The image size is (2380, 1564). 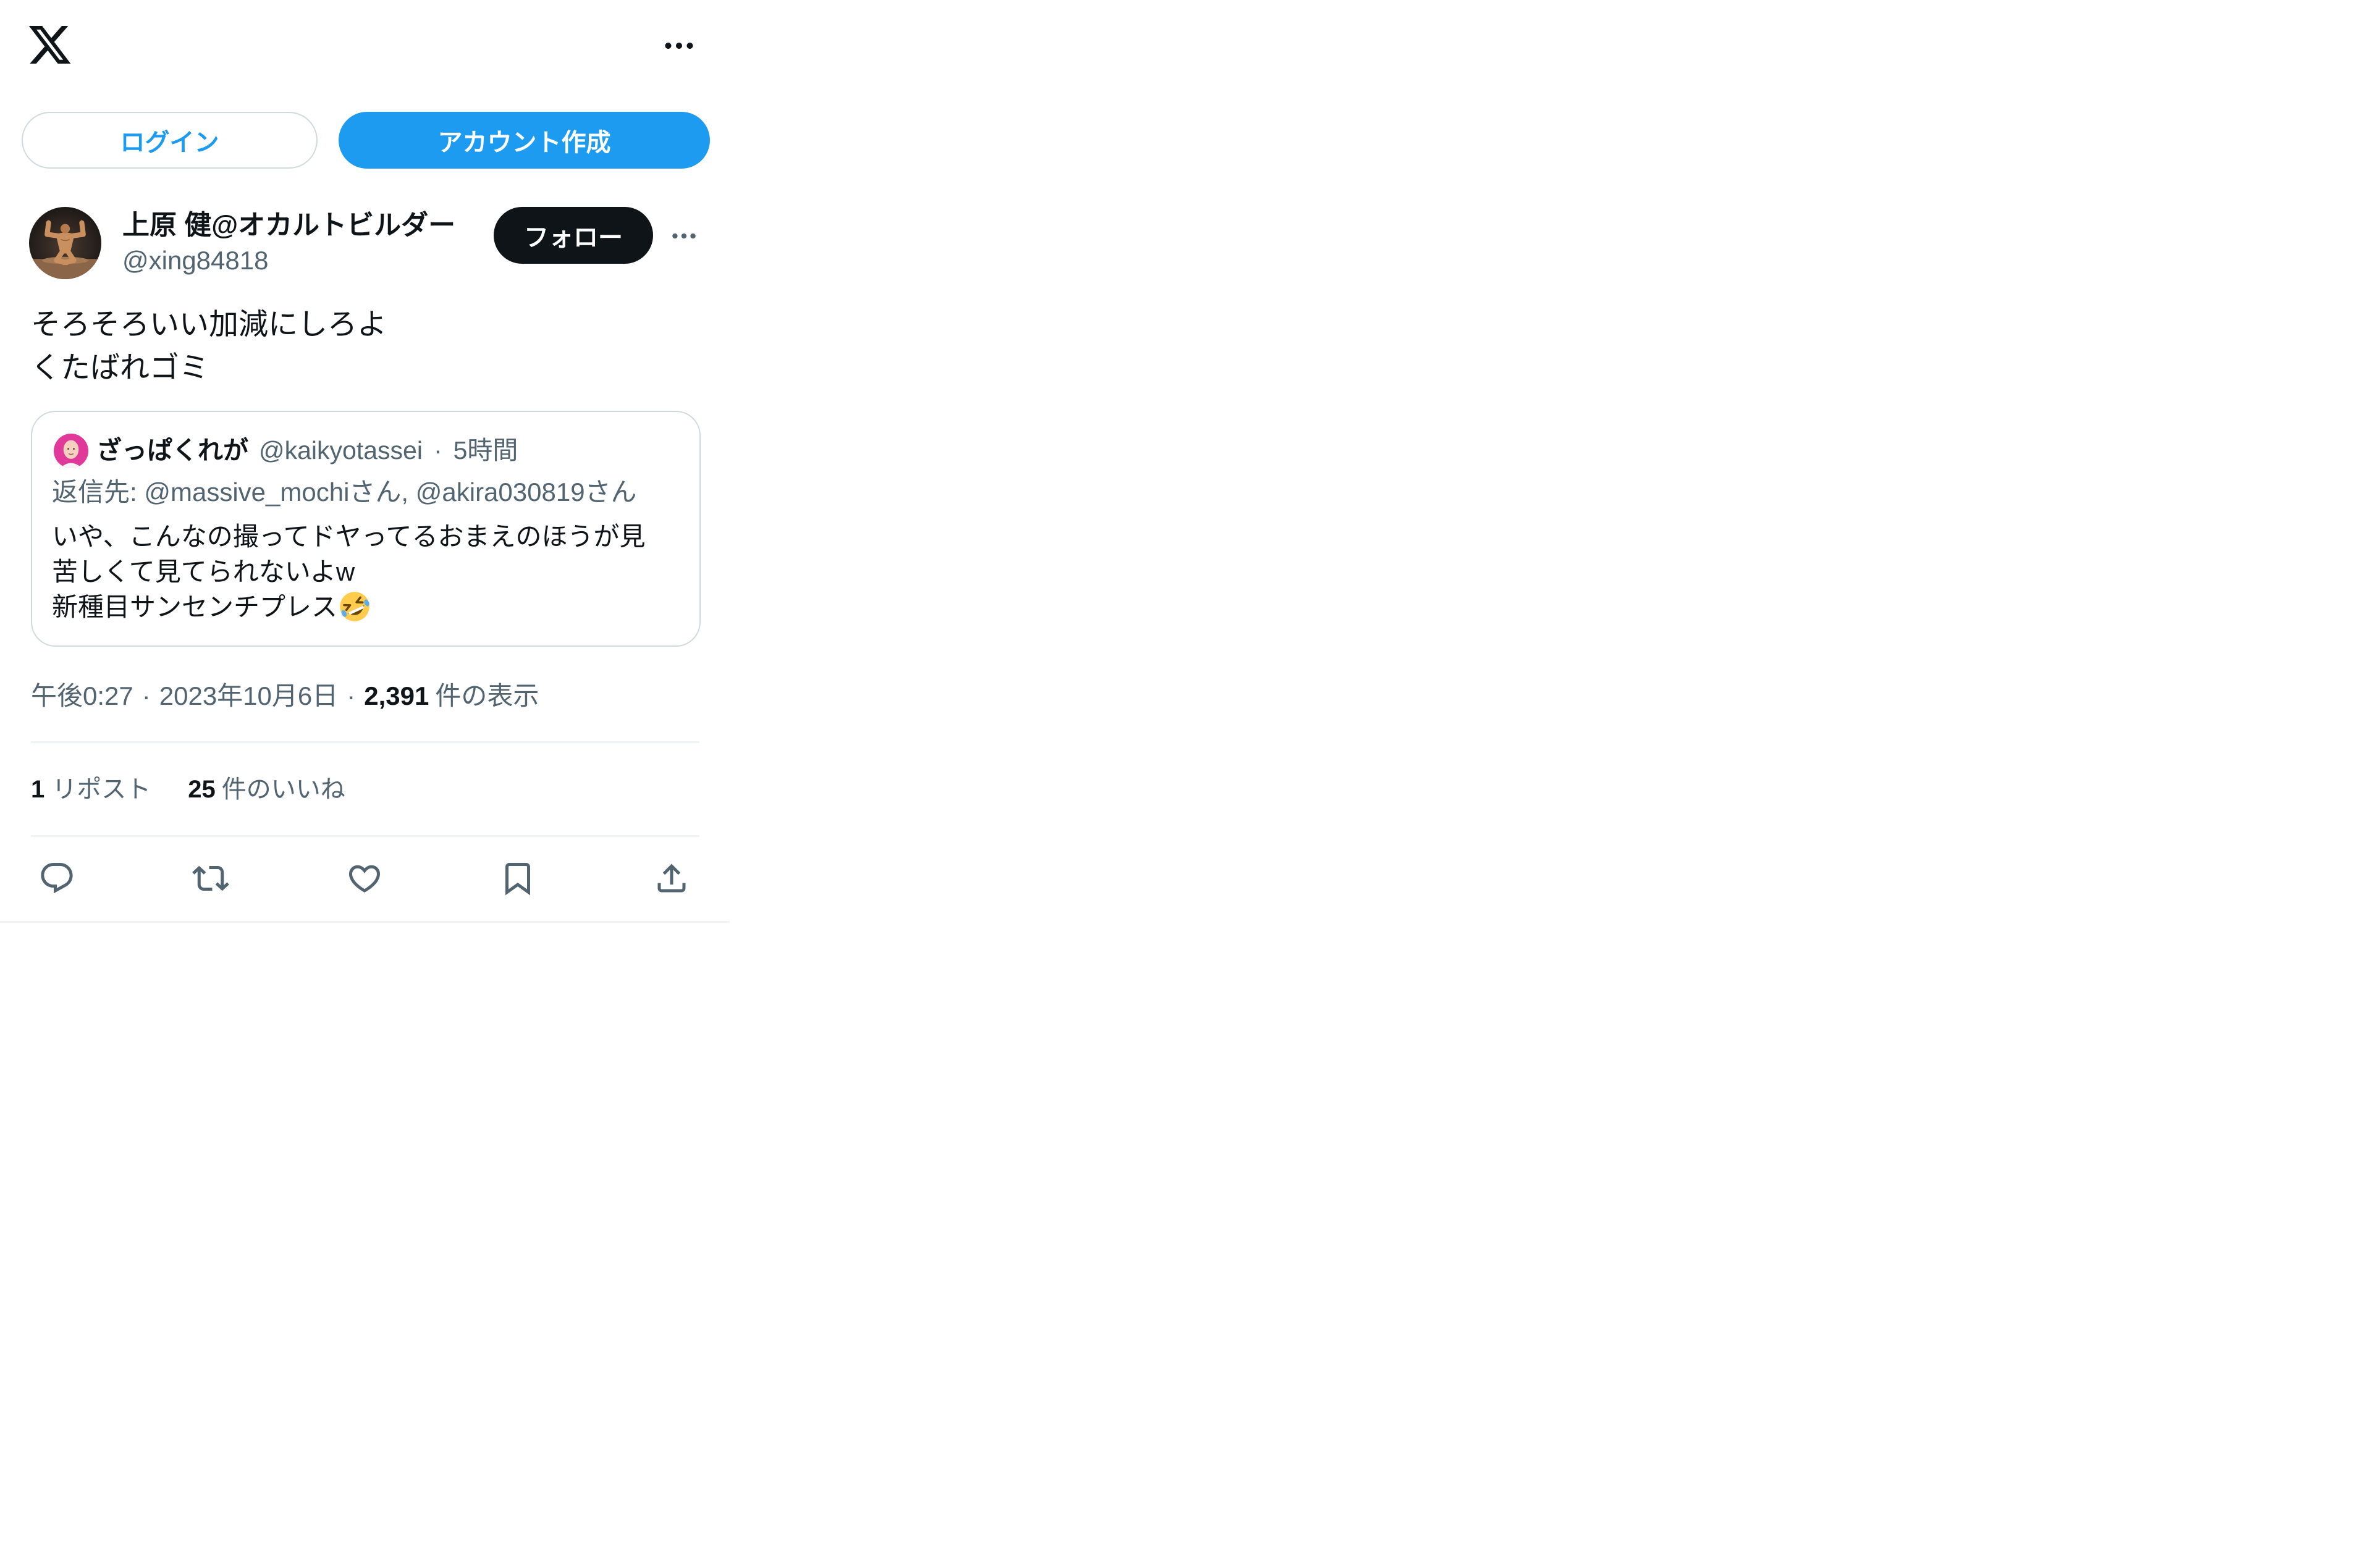 I want to click on tweet-stats: 1 リポスト 25 件のいいね, so click(x=188, y=789).